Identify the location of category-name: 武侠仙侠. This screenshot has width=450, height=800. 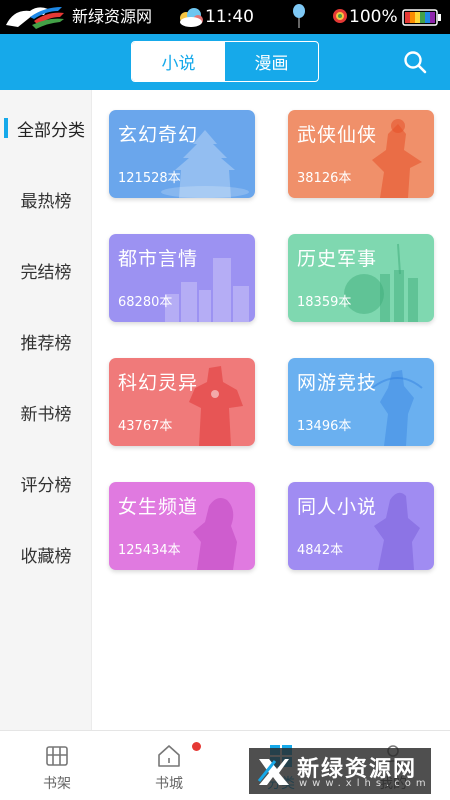
(337, 135).